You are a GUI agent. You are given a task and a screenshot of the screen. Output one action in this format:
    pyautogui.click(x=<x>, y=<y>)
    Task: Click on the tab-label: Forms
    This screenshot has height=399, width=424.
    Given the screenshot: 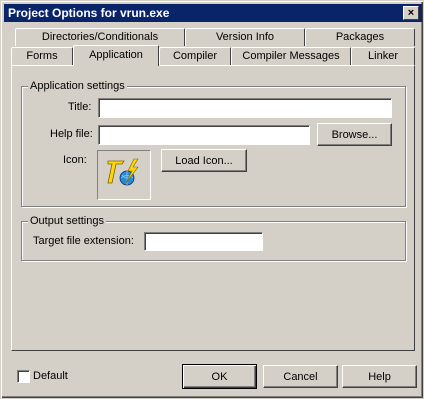 What is the action you would take?
    pyautogui.click(x=42, y=56)
    